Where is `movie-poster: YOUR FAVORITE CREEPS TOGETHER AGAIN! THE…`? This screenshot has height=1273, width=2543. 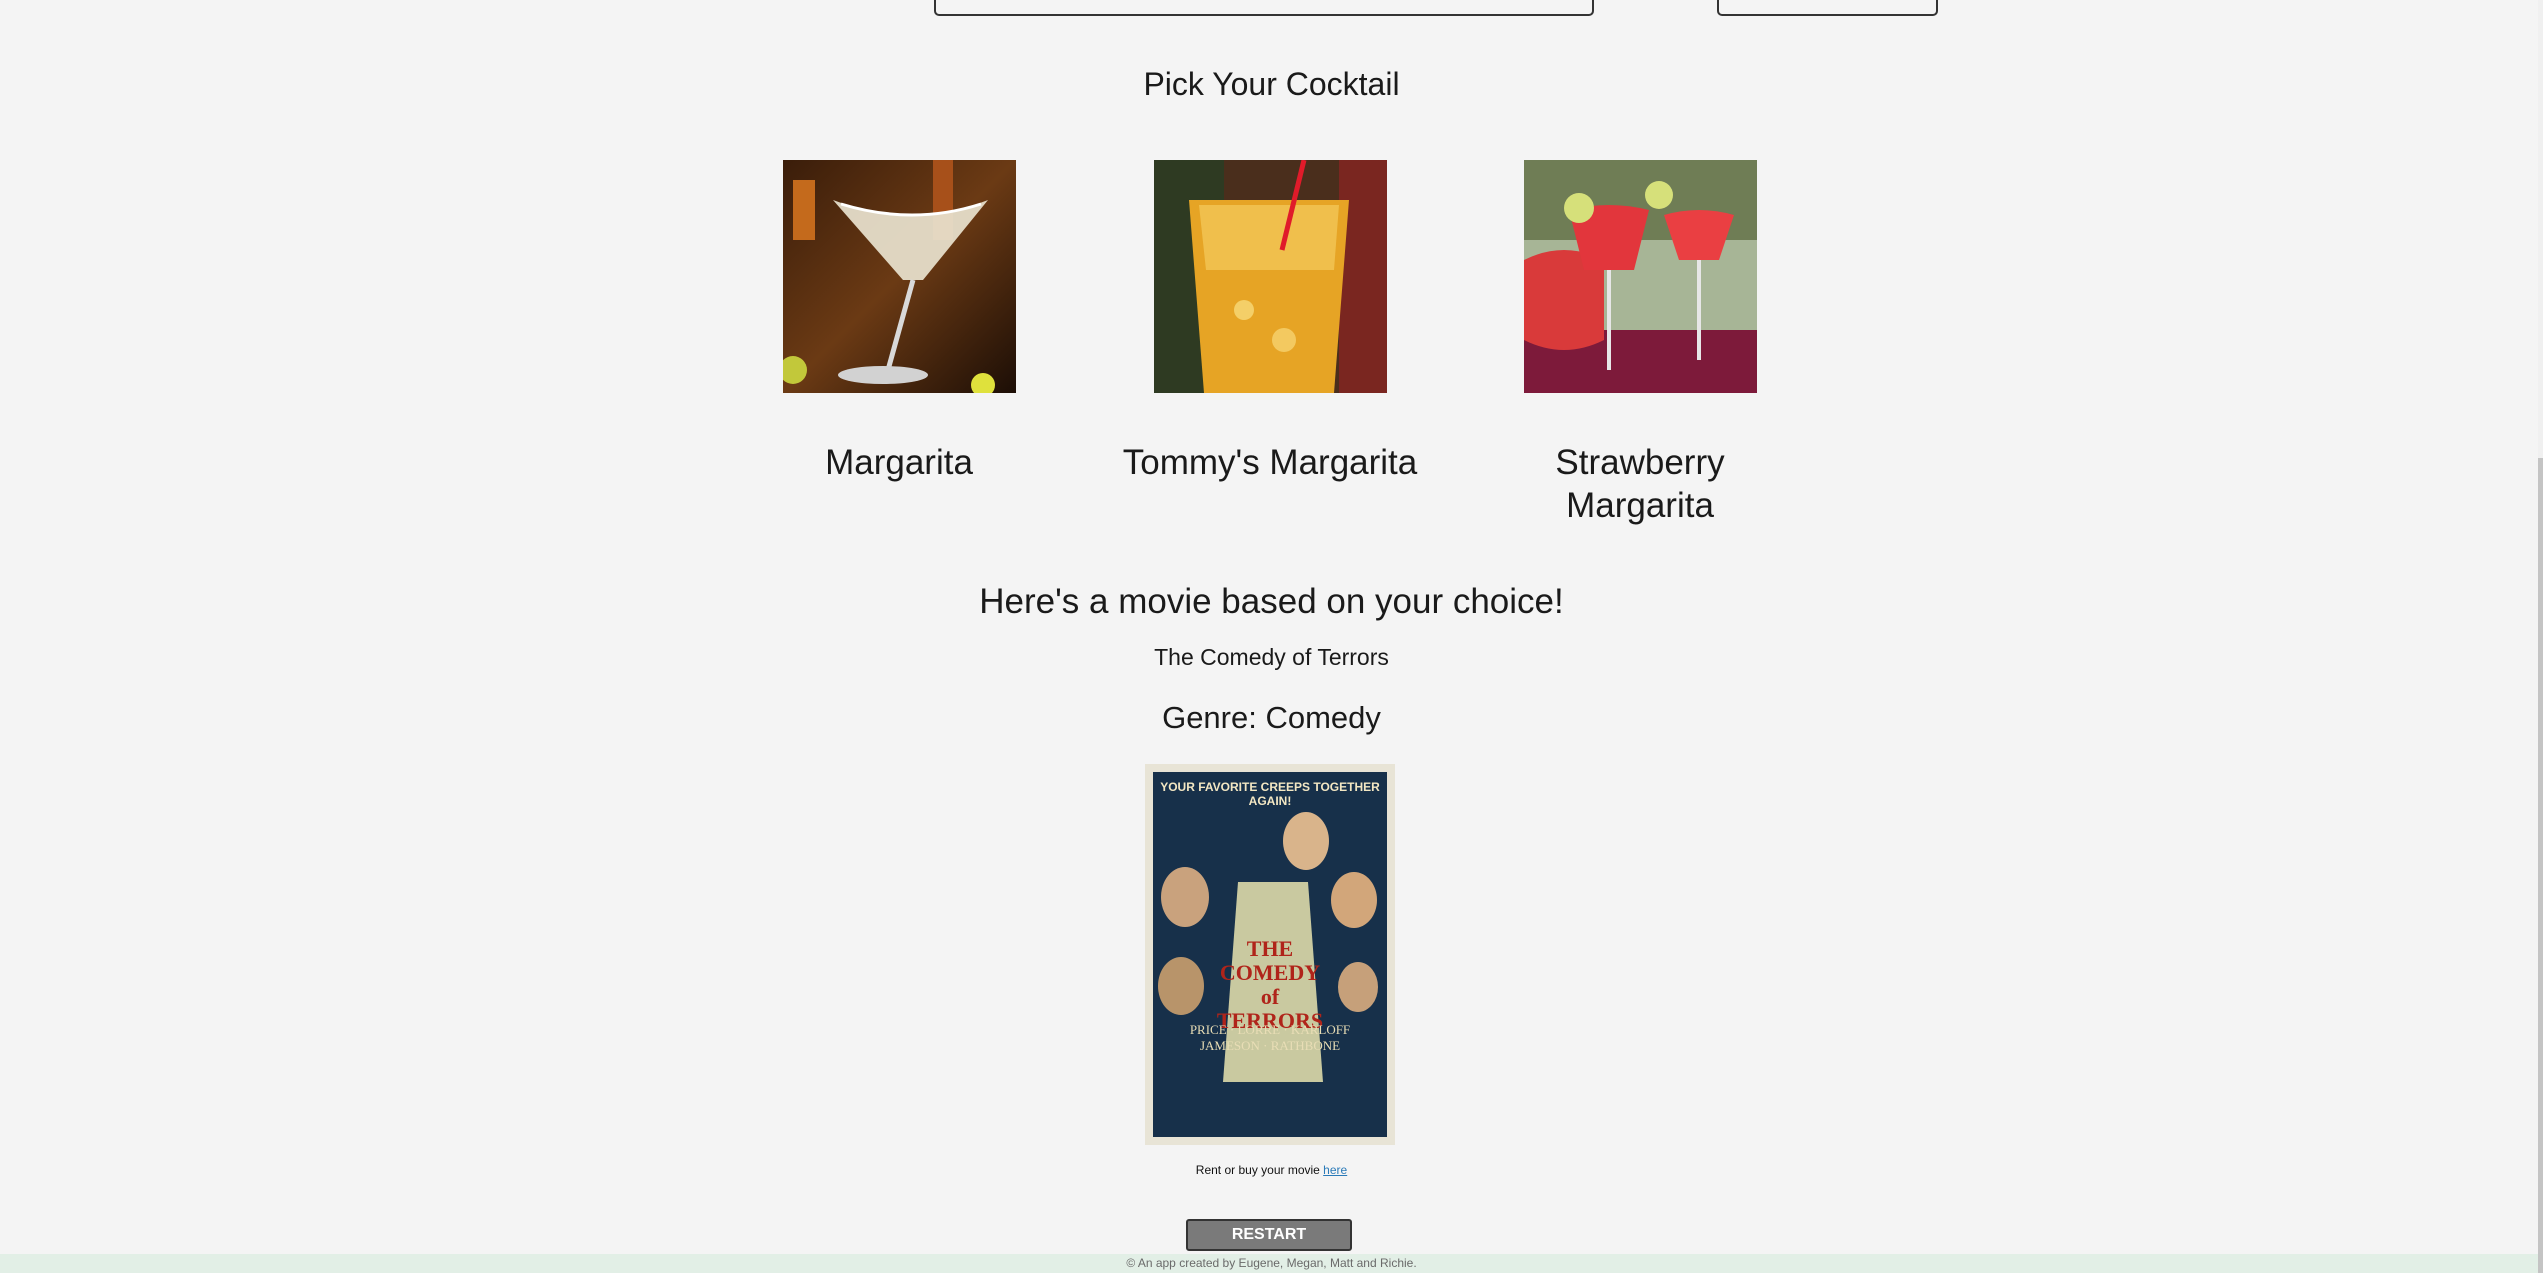 movie-poster: YOUR FAVORITE CREEPS TOGETHER AGAIN! THE… is located at coordinates (1270, 954).